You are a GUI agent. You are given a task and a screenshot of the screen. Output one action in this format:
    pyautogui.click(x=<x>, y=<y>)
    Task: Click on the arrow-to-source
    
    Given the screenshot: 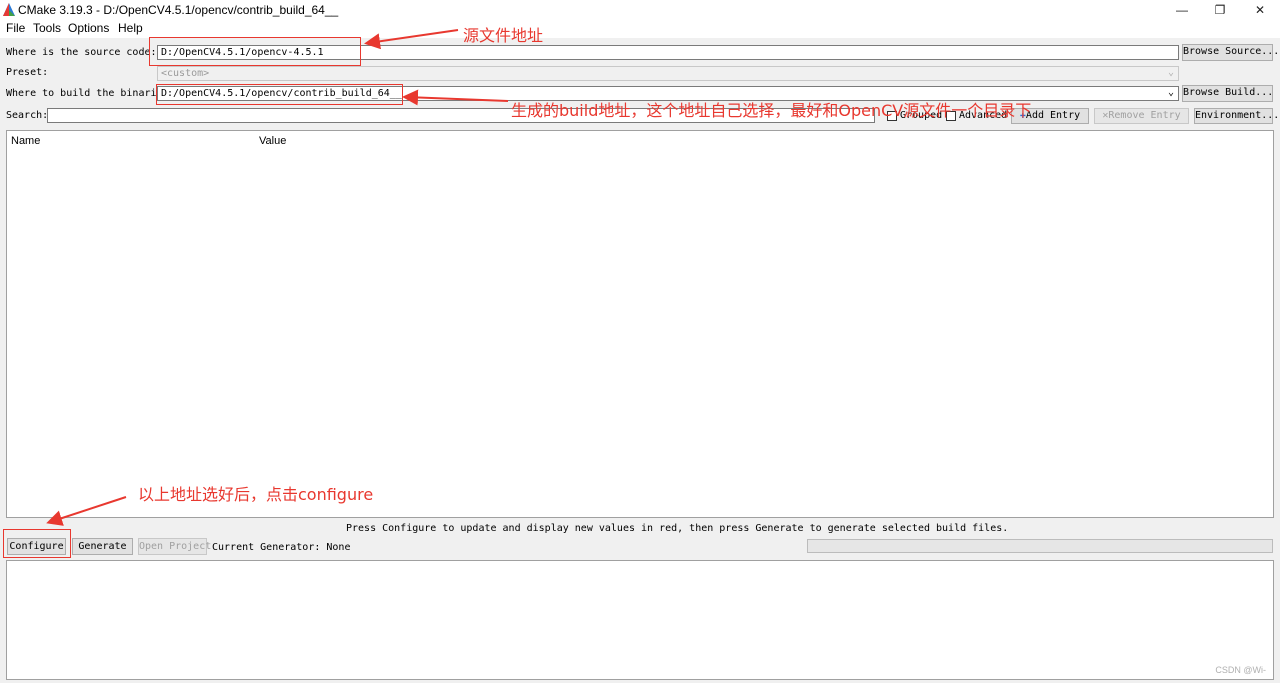 What is the action you would take?
    pyautogui.click(x=411, y=39)
    